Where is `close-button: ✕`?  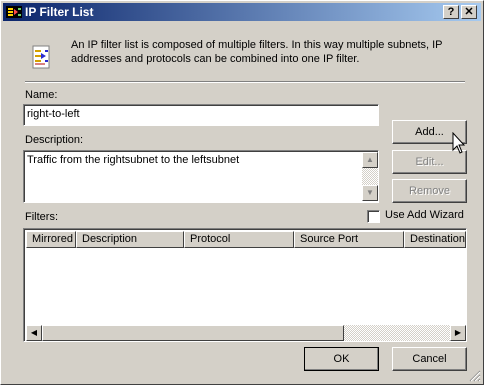 close-button: ✕ is located at coordinates (469, 12).